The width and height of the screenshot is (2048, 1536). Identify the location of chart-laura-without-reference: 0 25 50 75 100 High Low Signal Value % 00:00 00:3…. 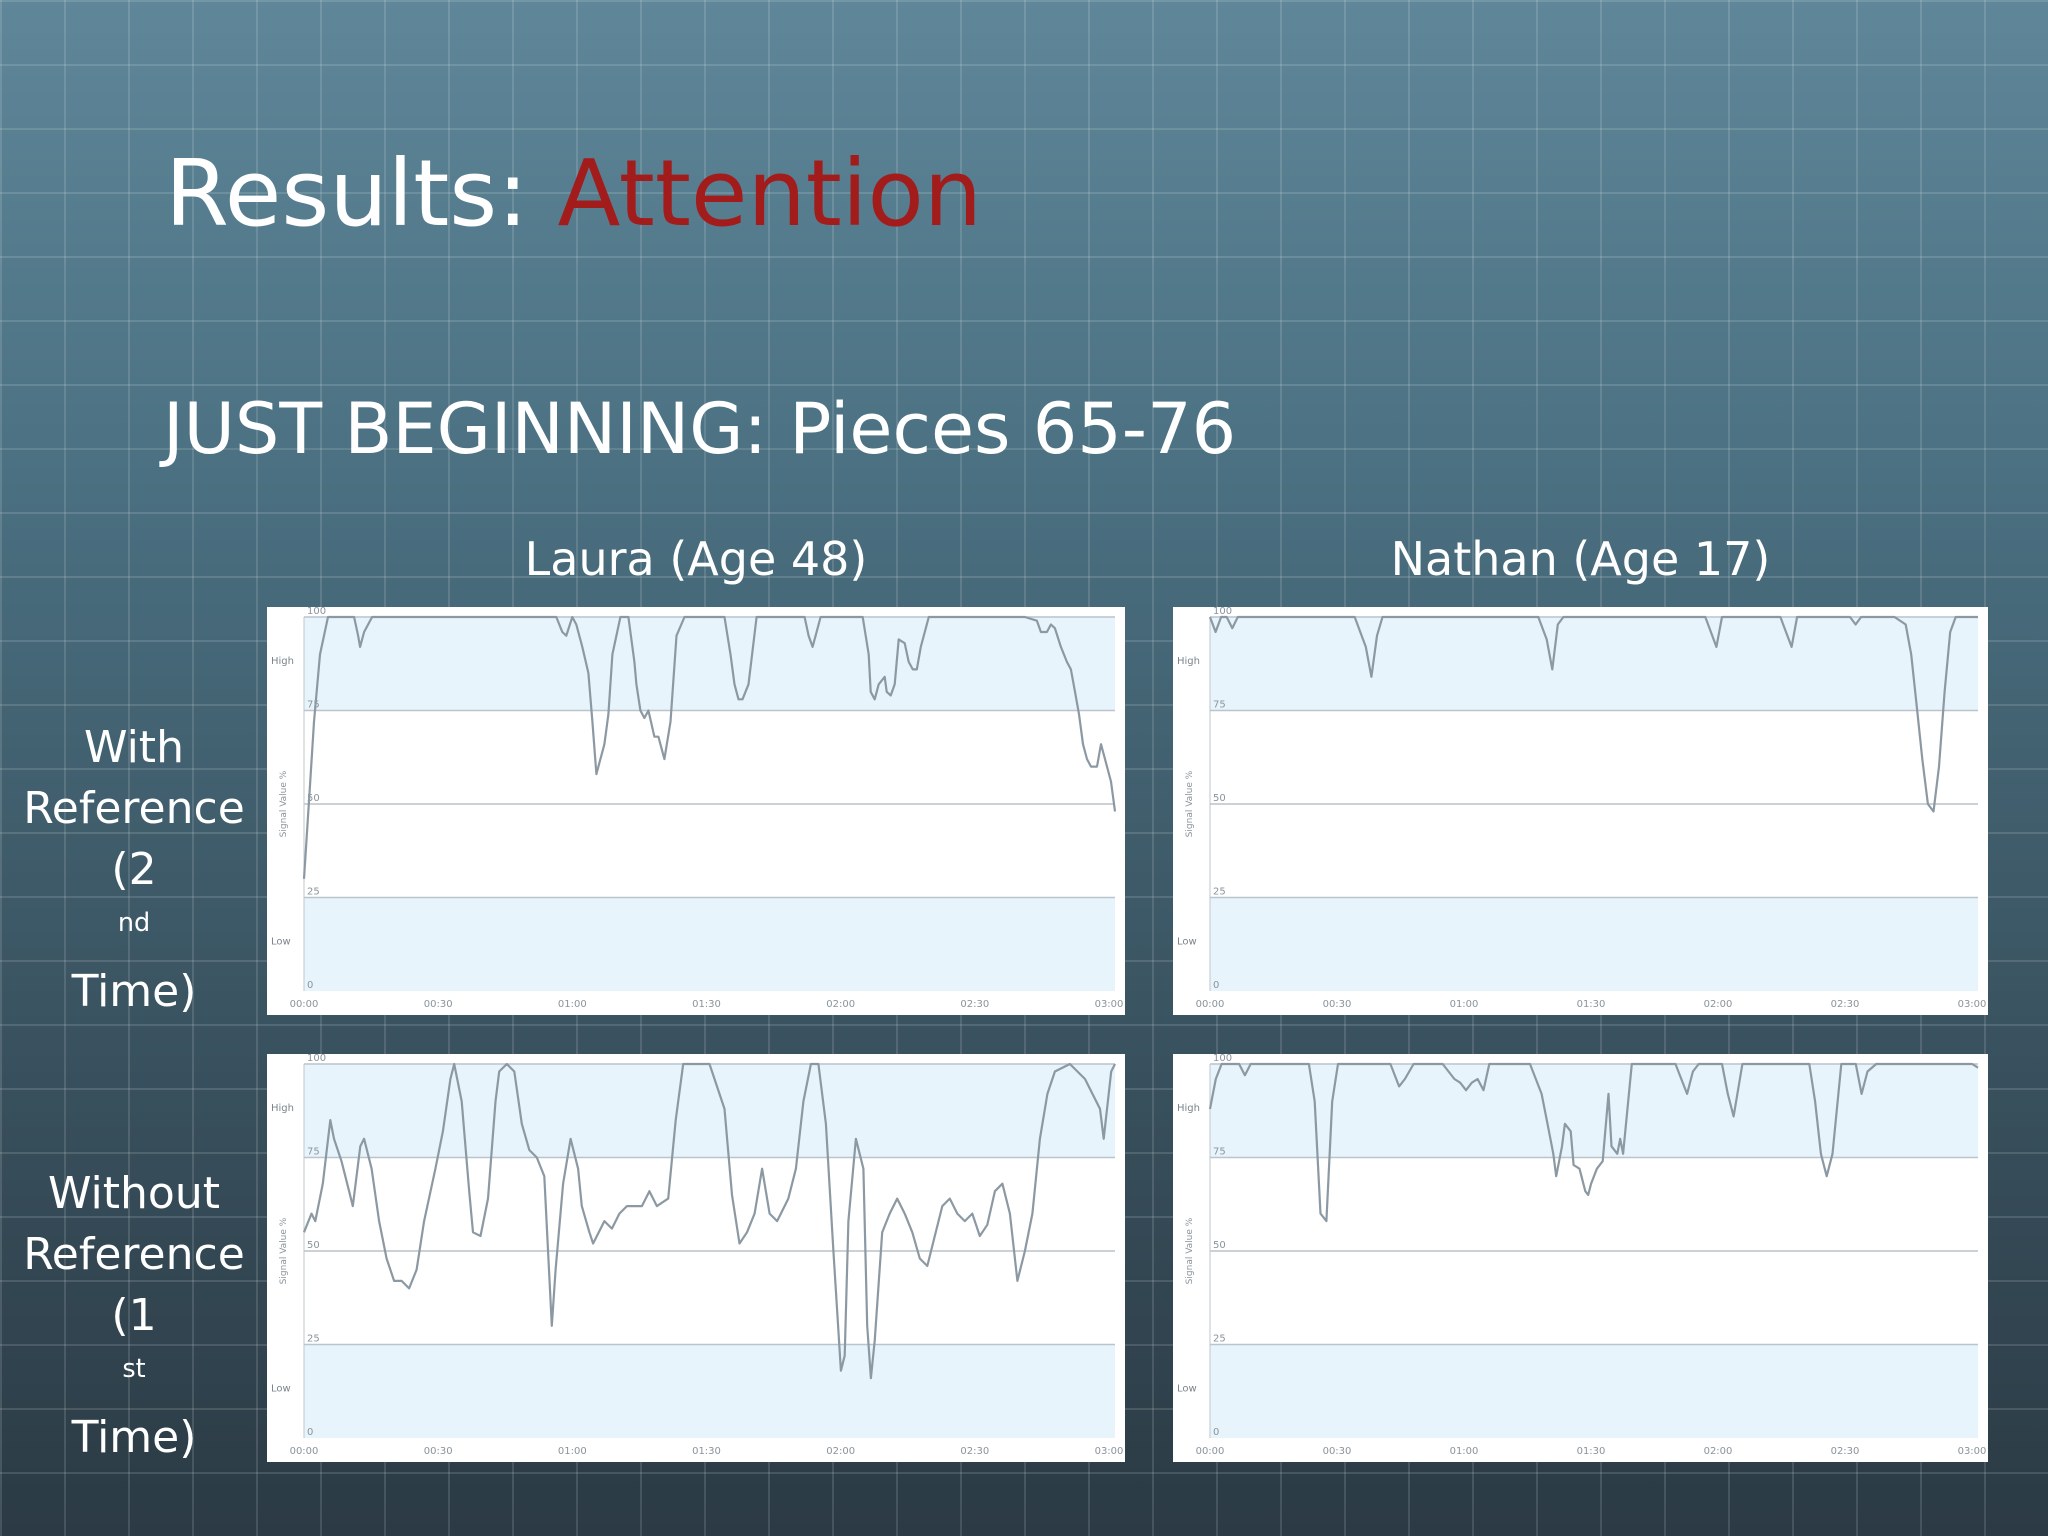
(696, 1258).